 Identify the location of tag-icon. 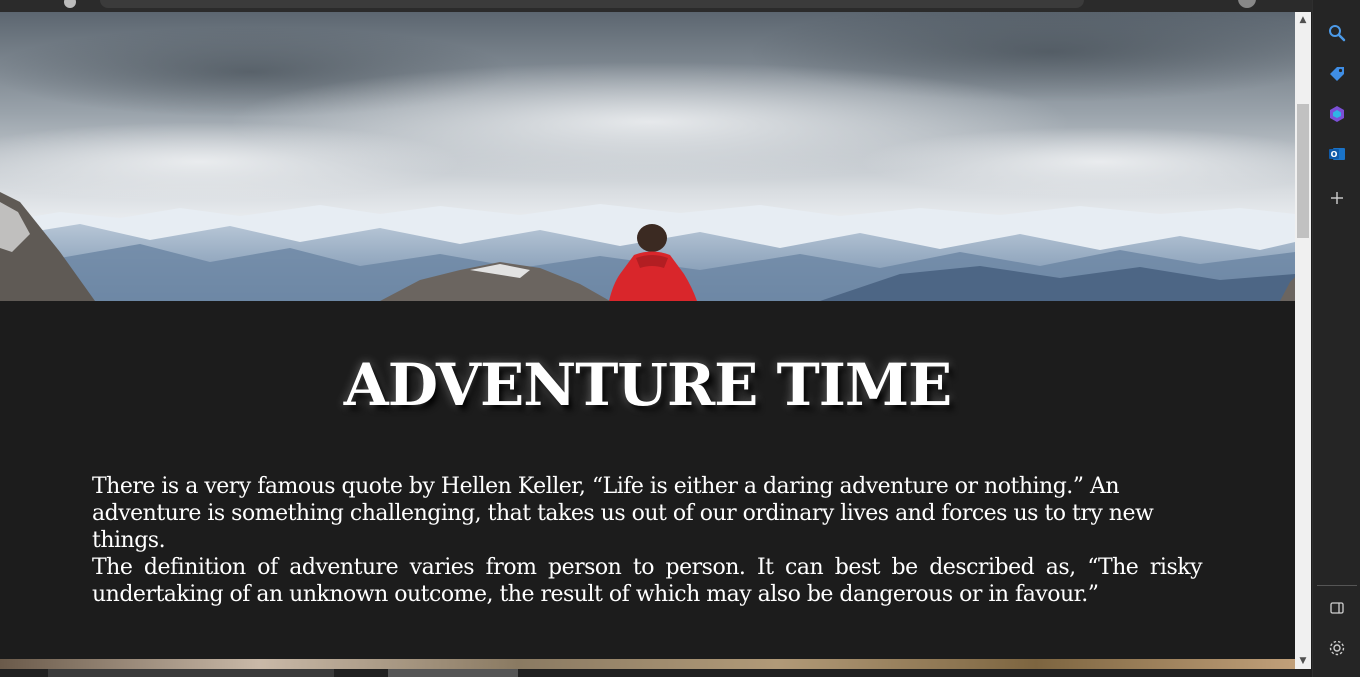
(1337, 74).